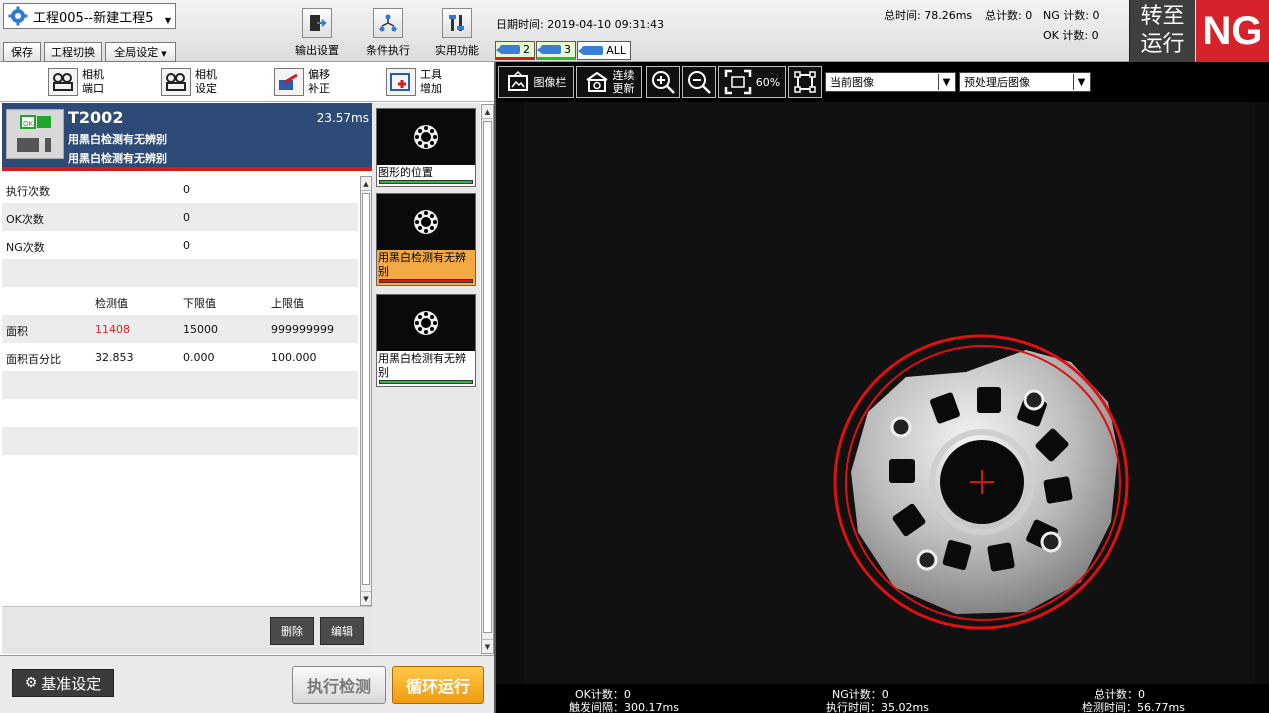 The width and height of the screenshot is (1269, 713). I want to click on continuous-update-button: 连续 更新, so click(609, 82).